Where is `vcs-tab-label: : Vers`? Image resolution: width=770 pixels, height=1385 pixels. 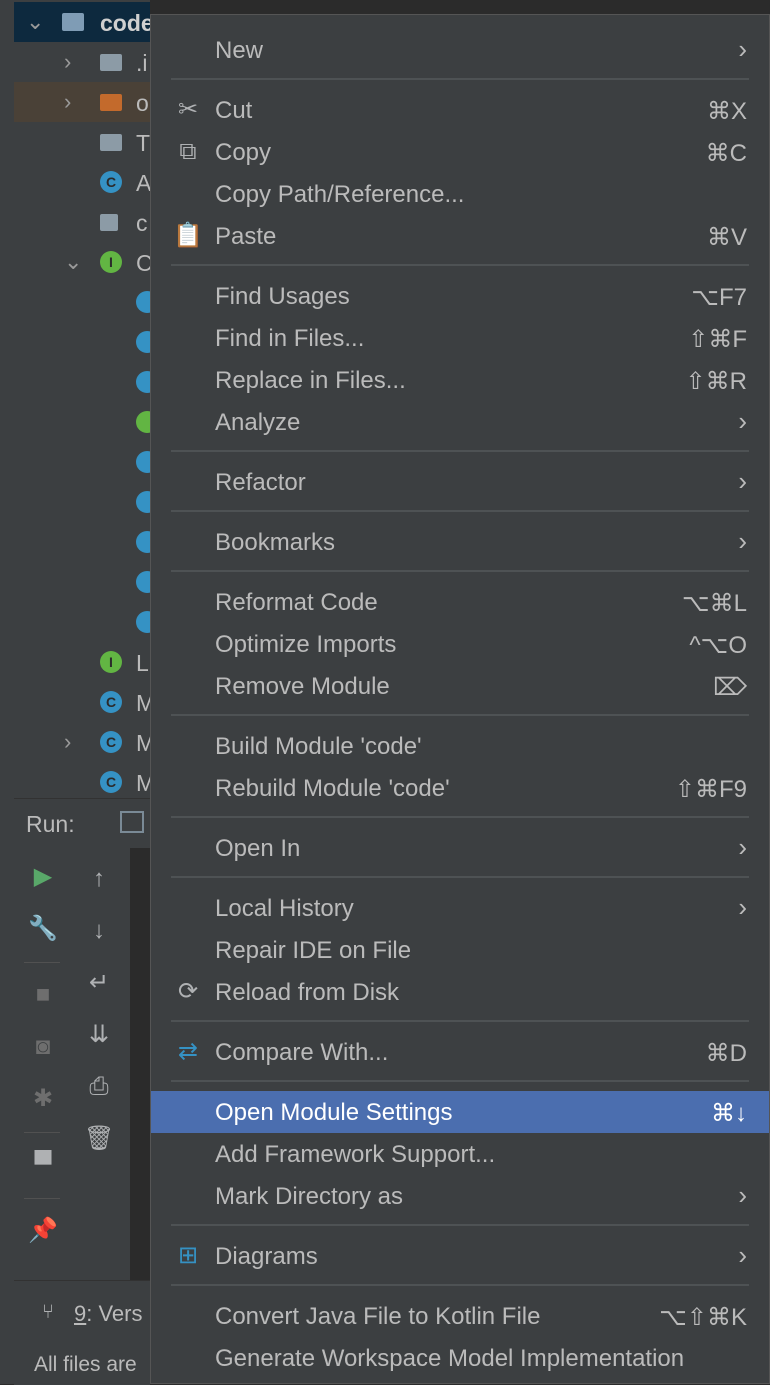
vcs-tab-label: : Vers is located at coordinates (114, 1313).